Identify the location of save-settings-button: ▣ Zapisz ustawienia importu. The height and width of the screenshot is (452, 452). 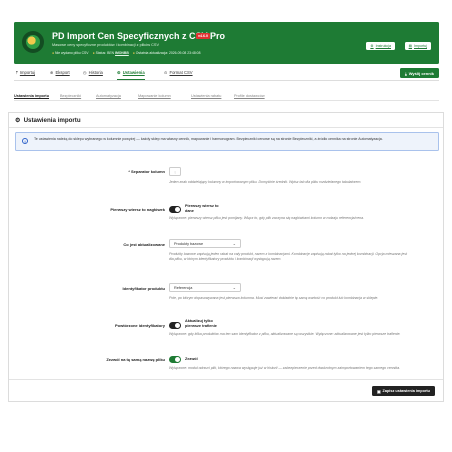
(403, 391).